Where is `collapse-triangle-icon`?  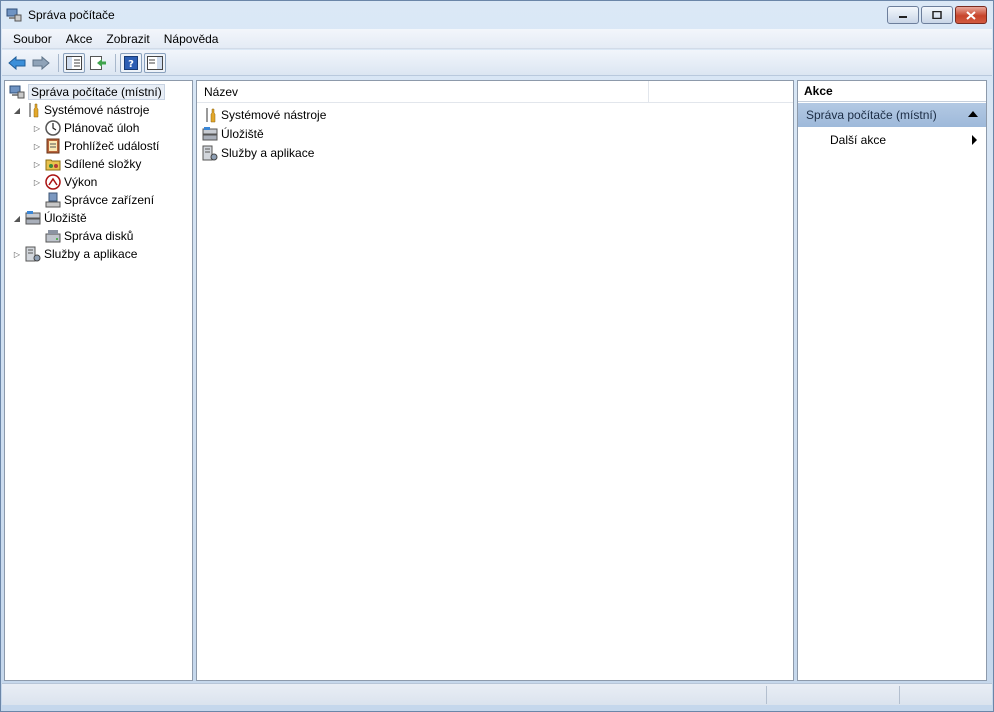
collapse-triangle-icon is located at coordinates (973, 114).